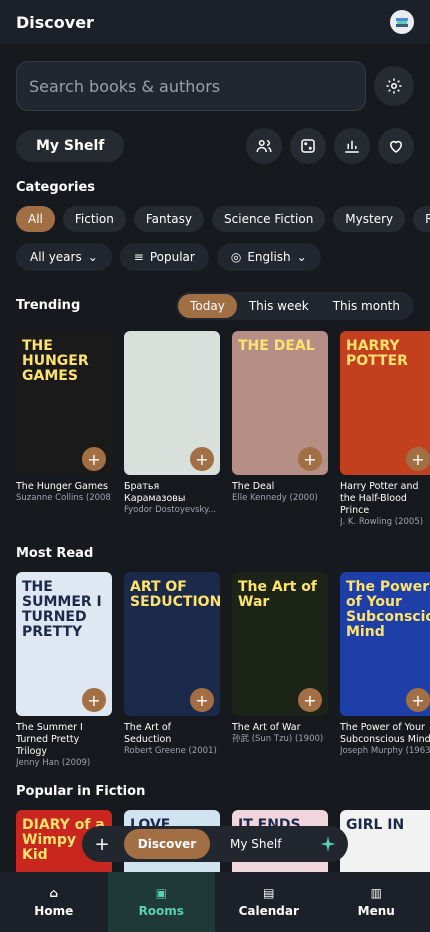 This screenshot has height=932, width=430. I want to click on tab-this-week: This week, so click(279, 306).